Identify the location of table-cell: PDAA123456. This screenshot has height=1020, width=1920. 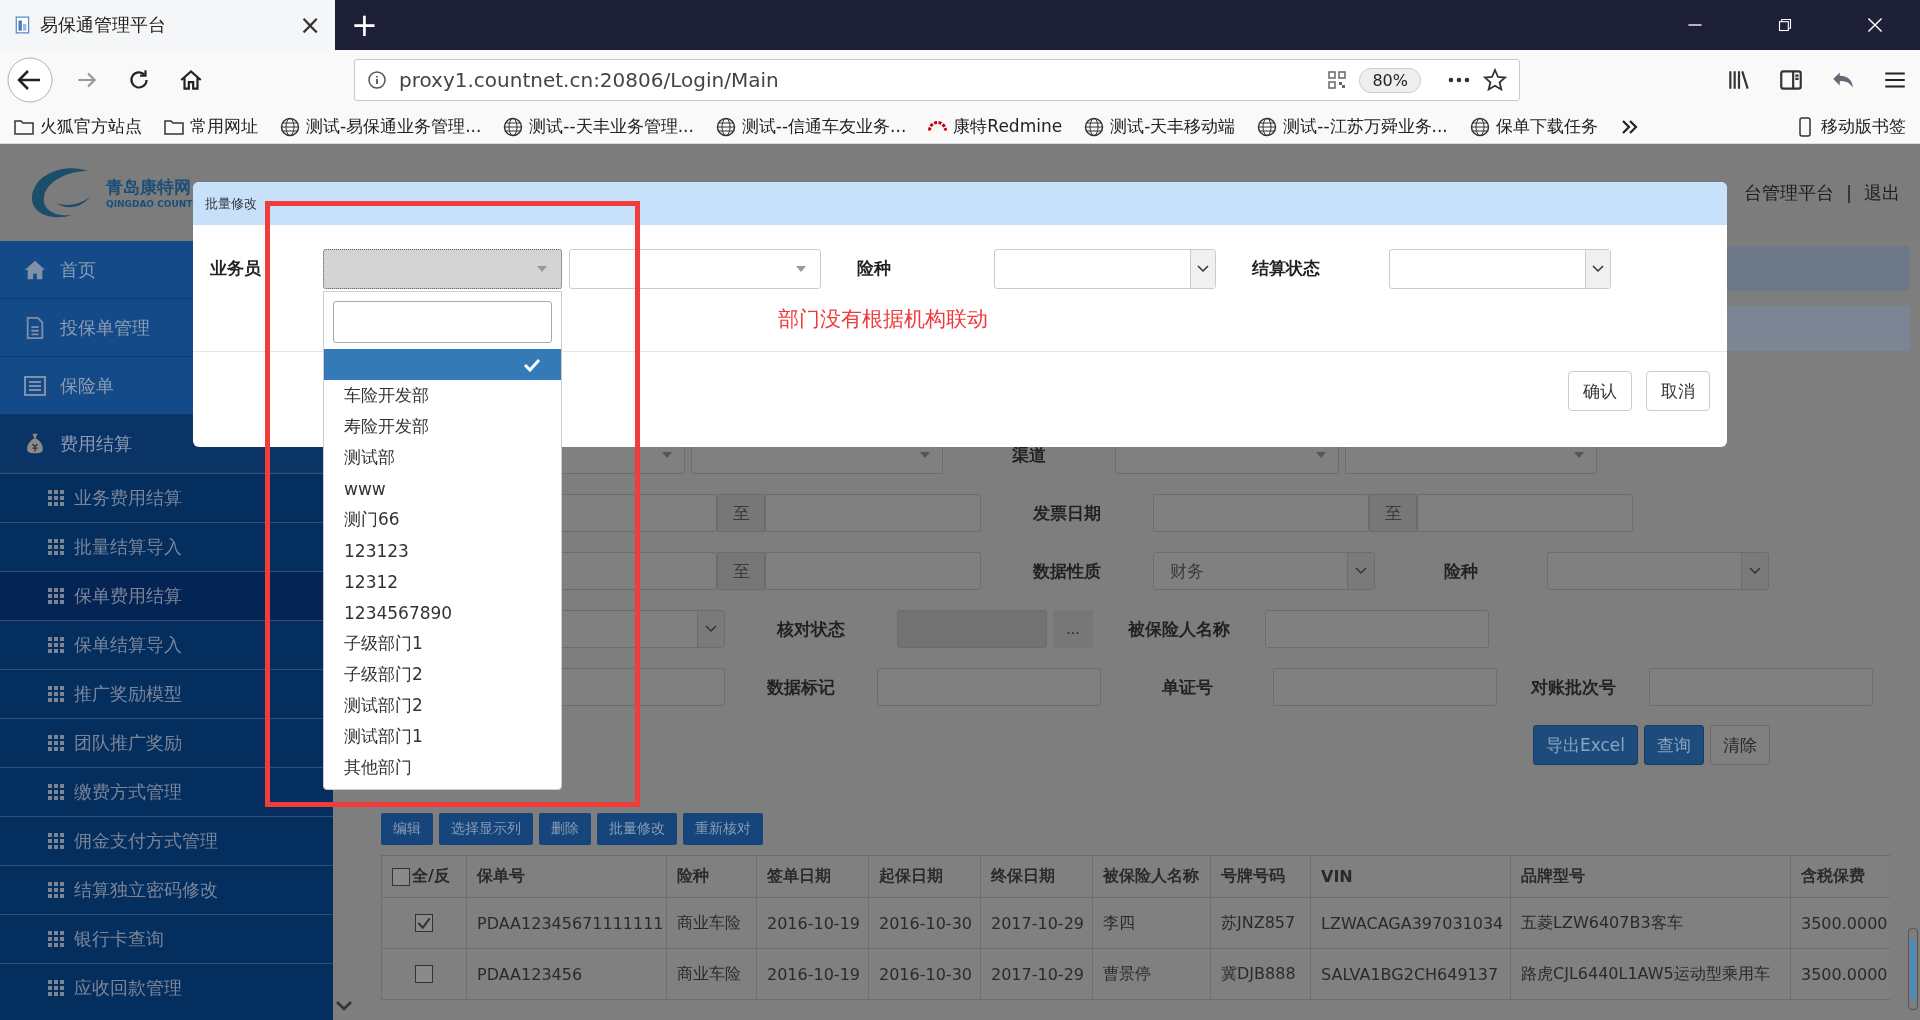
(530, 974).